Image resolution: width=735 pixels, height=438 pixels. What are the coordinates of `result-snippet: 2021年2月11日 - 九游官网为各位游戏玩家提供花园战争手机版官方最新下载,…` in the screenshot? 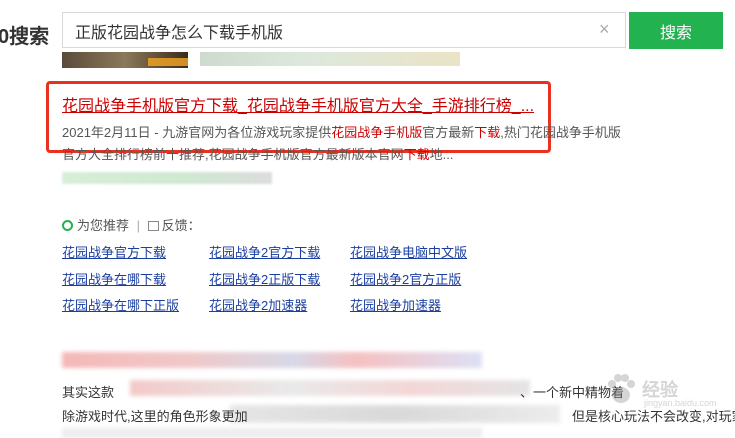 It's located at (341, 143).